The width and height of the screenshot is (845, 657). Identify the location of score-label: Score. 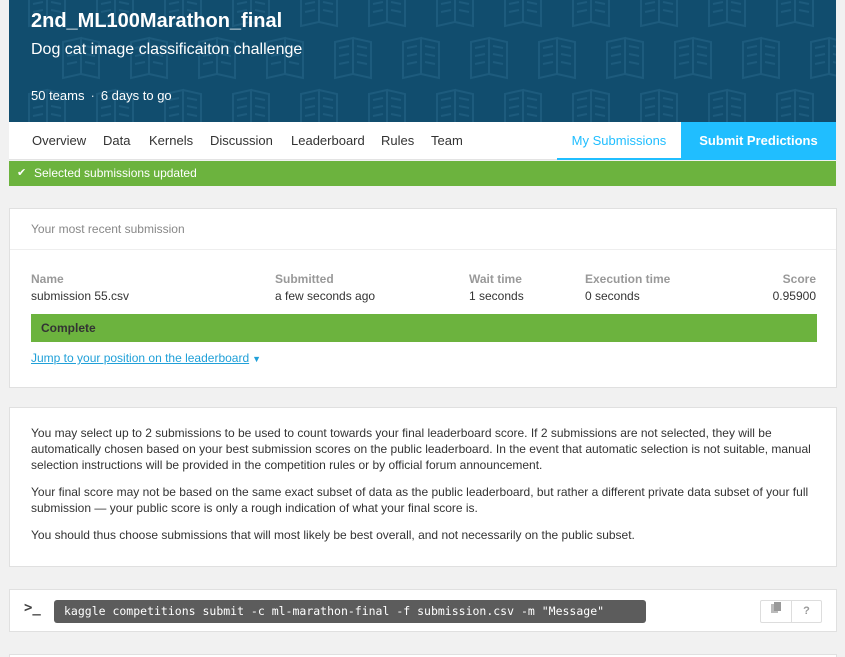
(799, 279).